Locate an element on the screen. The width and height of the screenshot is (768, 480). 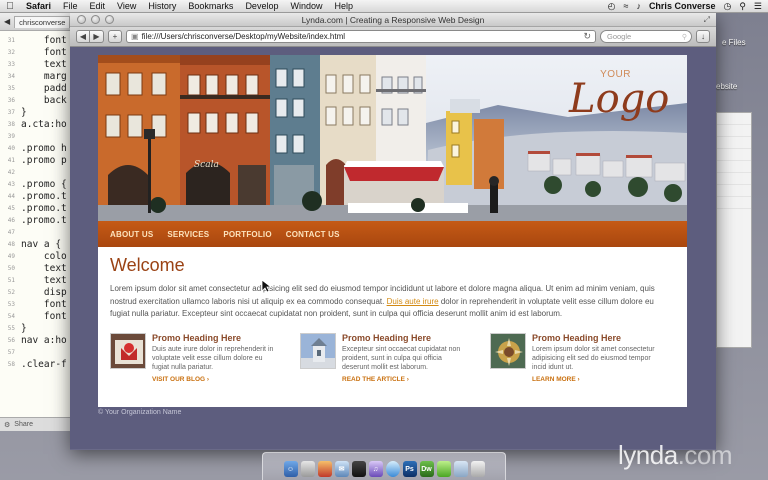
nav-link-contact: CONTACT US is located at coordinates (313, 234).